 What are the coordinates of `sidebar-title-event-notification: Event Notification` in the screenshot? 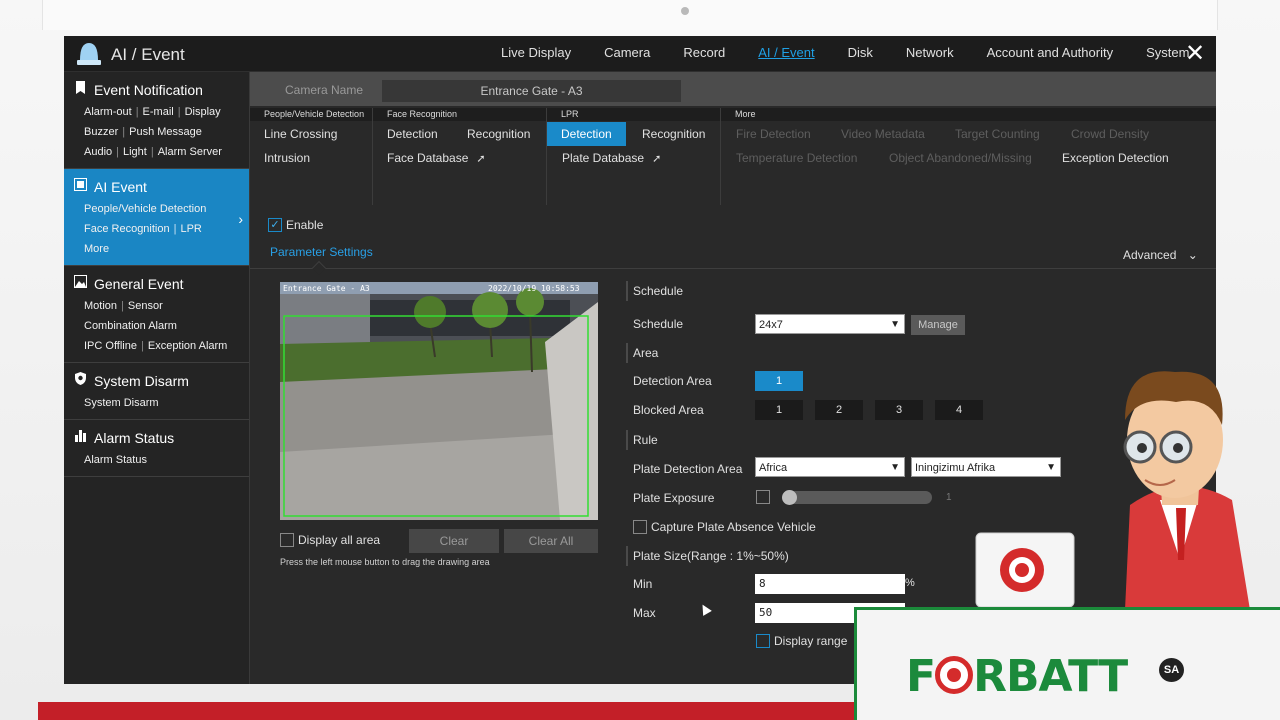 It's located at (171, 90).